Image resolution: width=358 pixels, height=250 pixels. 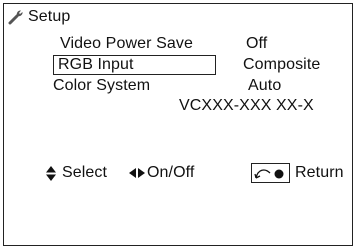 I want to click on return-hint-label: Return, so click(x=319, y=172).